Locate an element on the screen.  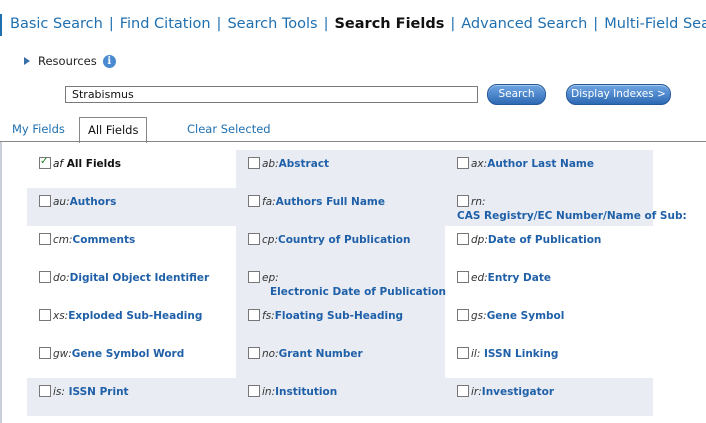
field-name: Gene Symbol is located at coordinates (525, 316).